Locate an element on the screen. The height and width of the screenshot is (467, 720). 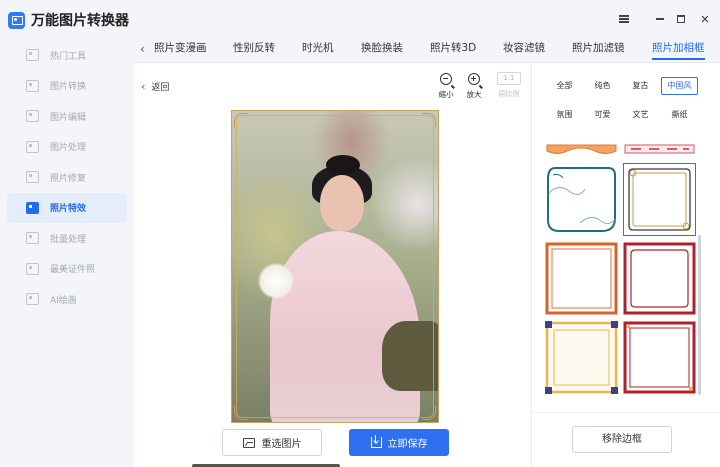
download-icon is located at coordinates (376, 441).